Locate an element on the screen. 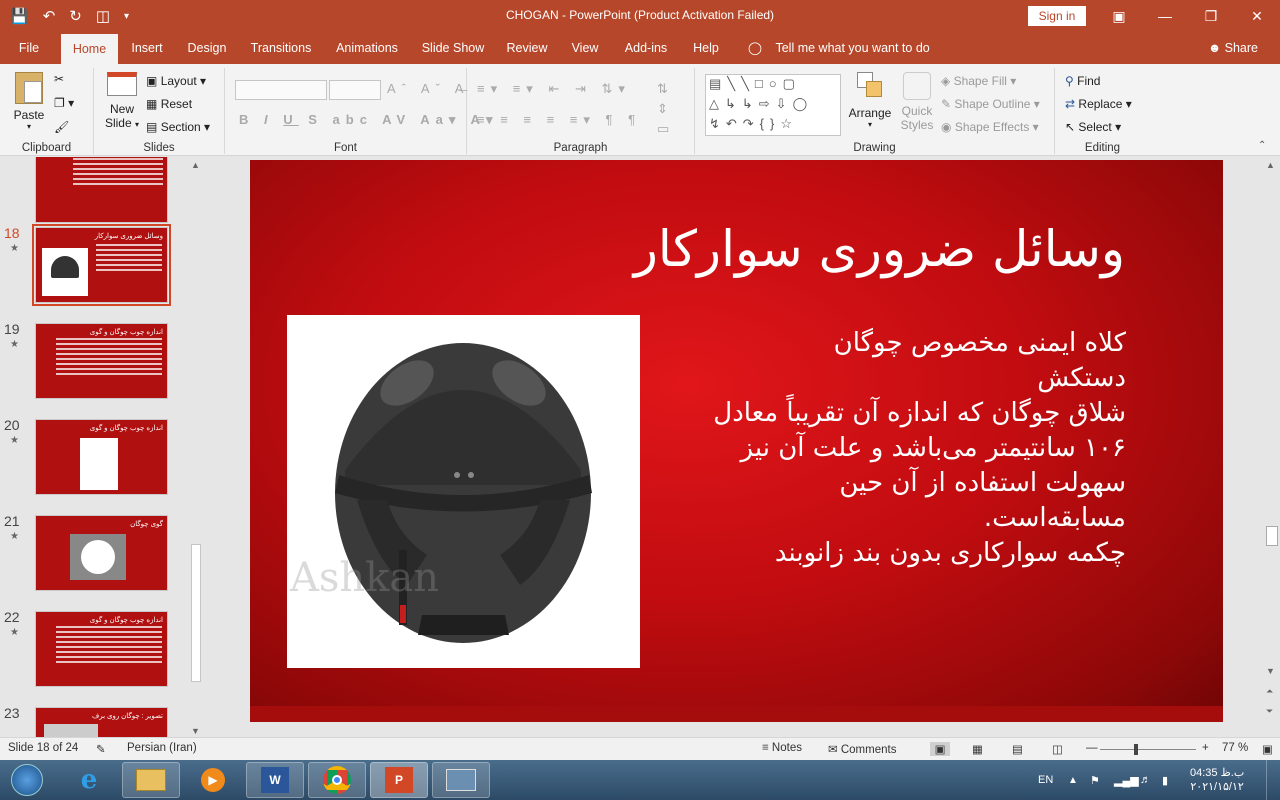 The height and width of the screenshot is (800, 1280). spelling-icon: ✎ is located at coordinates (101, 749).